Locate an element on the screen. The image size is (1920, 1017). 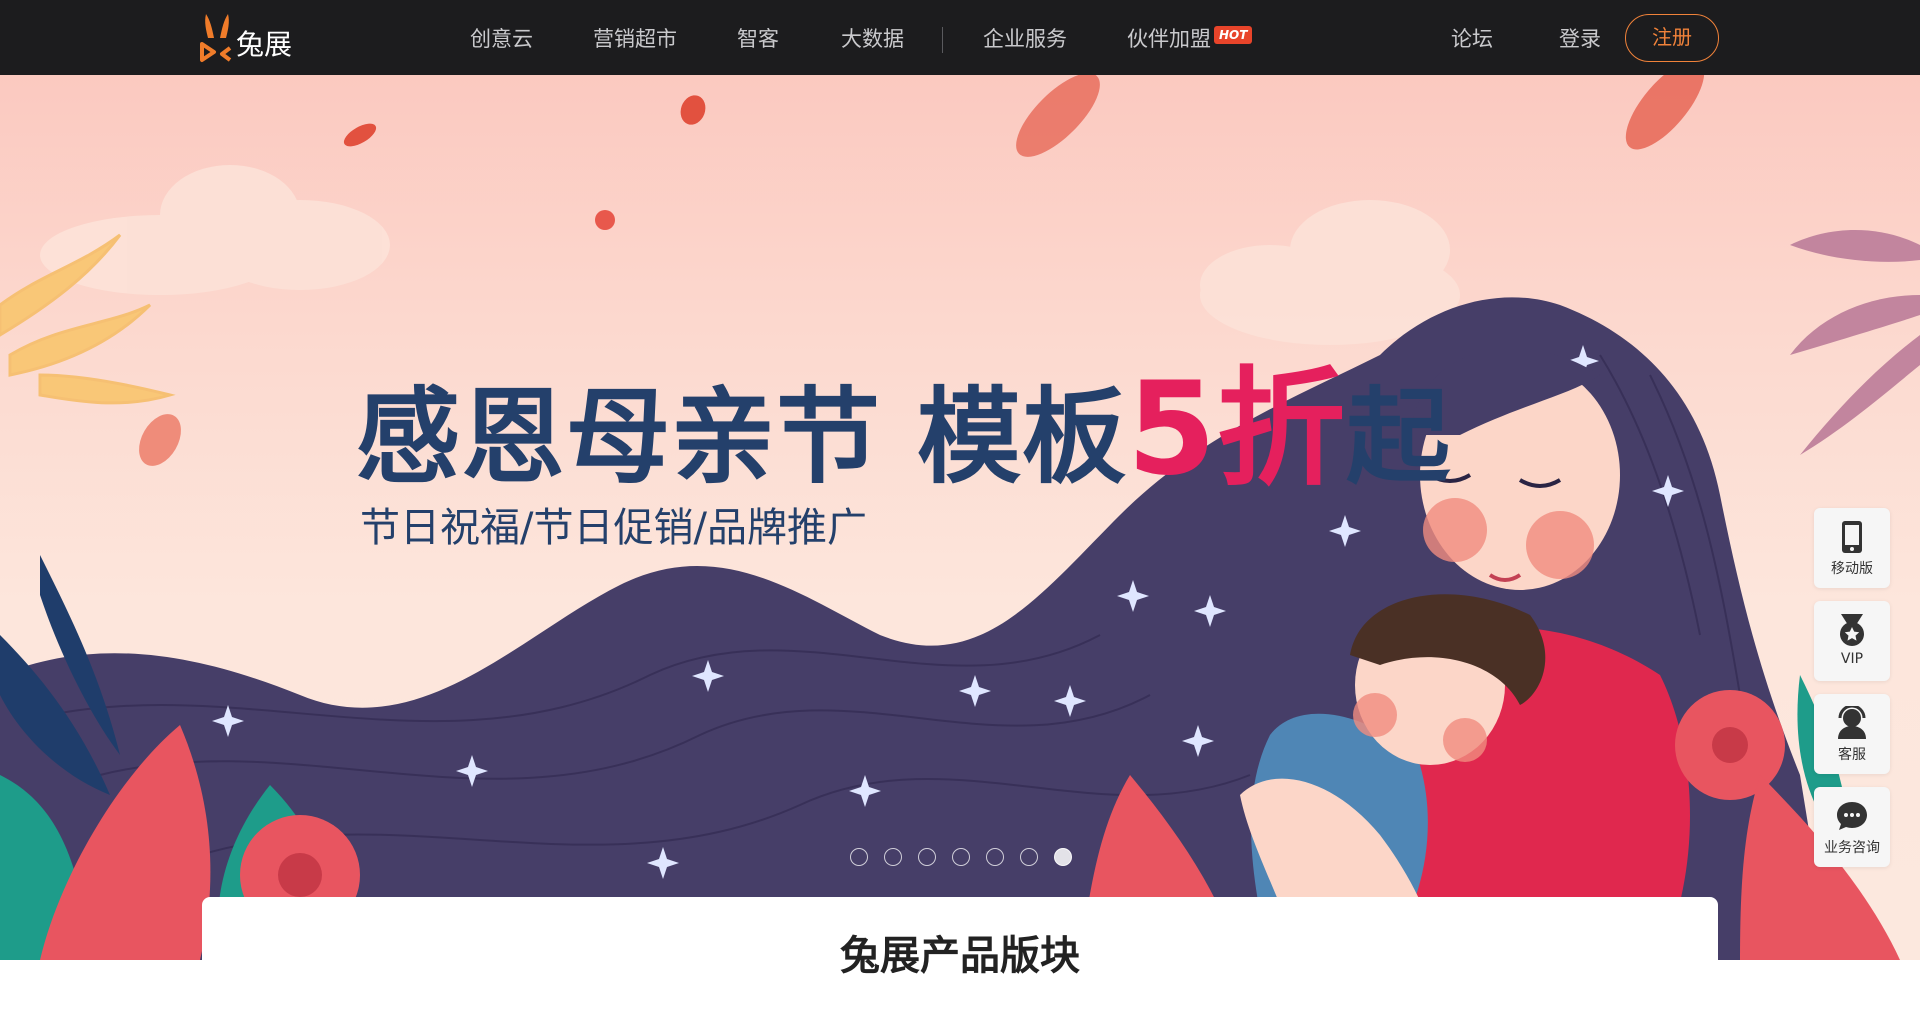
sidebar-vip: VIP is located at coordinates (1852, 641).